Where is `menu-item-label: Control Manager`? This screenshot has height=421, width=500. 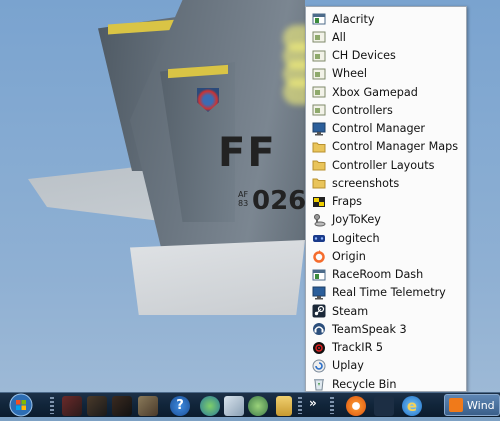
menu-item-label: Control Manager is located at coordinates (379, 129).